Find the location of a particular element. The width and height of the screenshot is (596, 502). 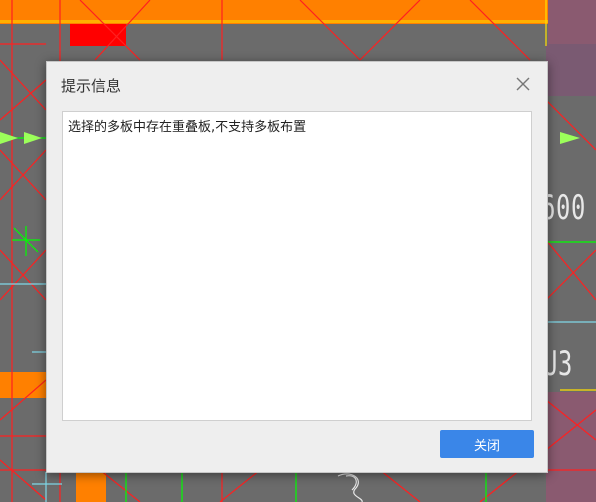

close-button: 关闭 is located at coordinates (487, 444).